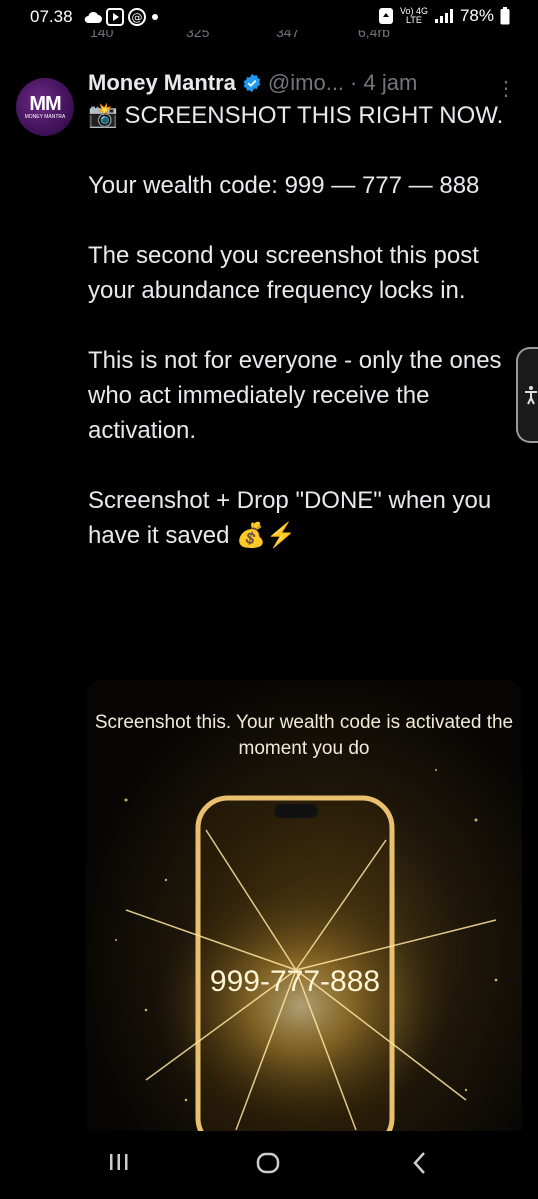 This screenshot has height=1199, width=538. I want to click on home-icon, so click(268, 1163).